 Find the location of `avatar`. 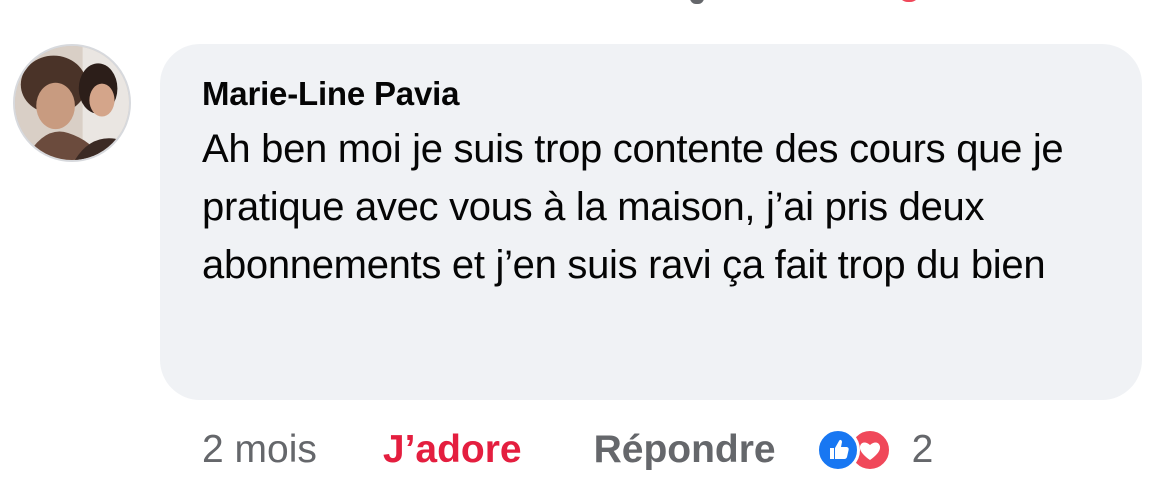

avatar is located at coordinates (72, 103).